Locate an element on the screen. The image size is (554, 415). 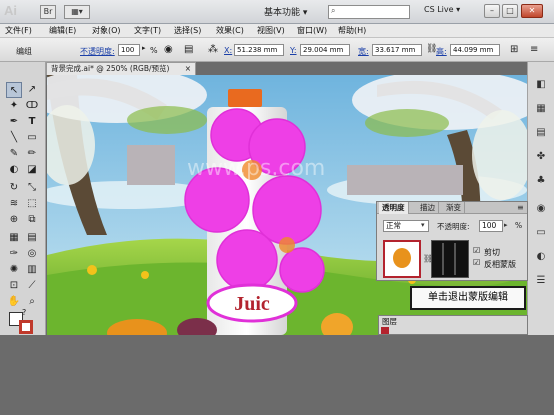
shape-builder-tool-icon: ⊕ is located at coordinates (14, 220).